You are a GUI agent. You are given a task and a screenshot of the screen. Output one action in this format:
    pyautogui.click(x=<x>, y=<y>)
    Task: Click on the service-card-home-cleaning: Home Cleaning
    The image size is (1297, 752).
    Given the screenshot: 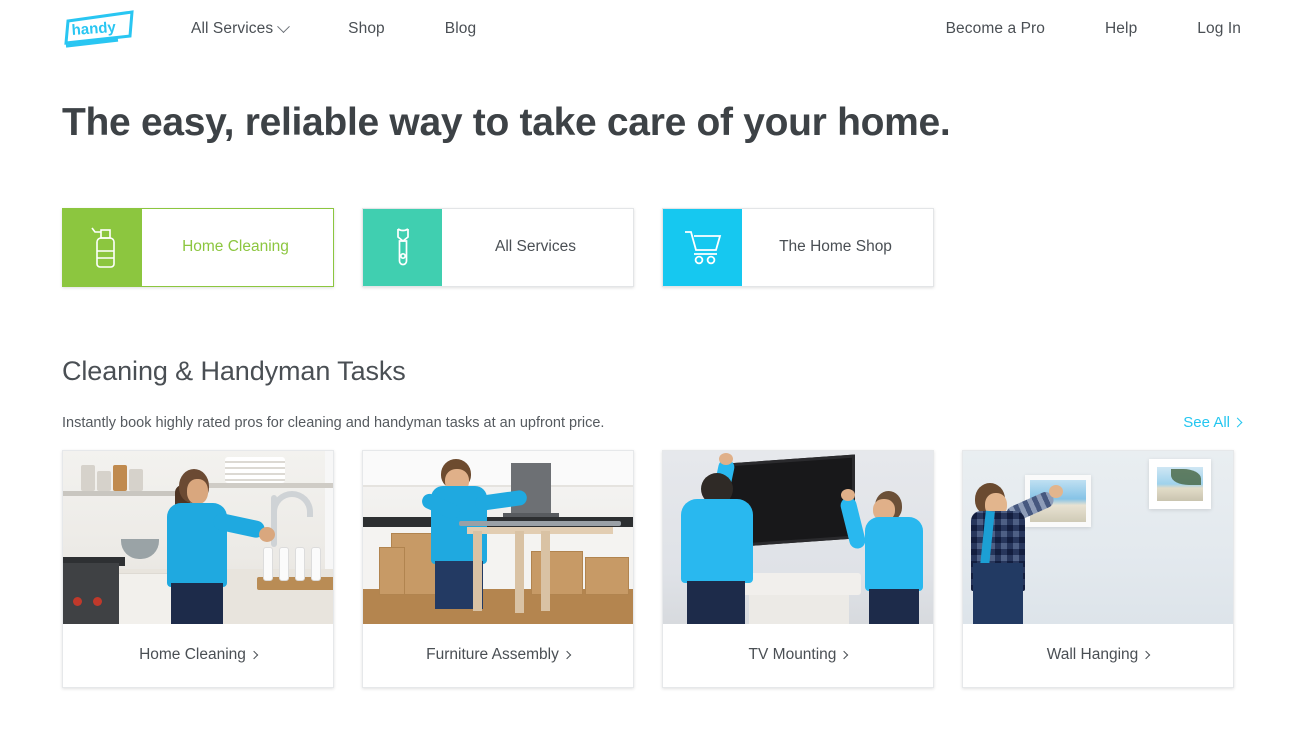 What is the action you would take?
    pyautogui.click(x=198, y=247)
    